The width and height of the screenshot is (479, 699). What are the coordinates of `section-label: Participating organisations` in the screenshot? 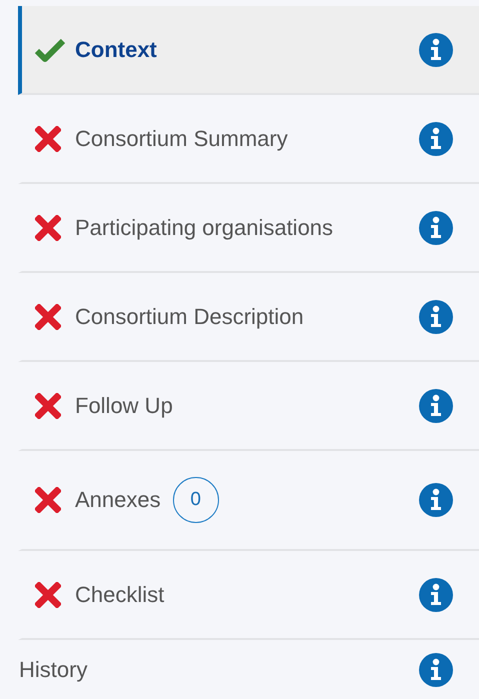 It's located at (204, 227).